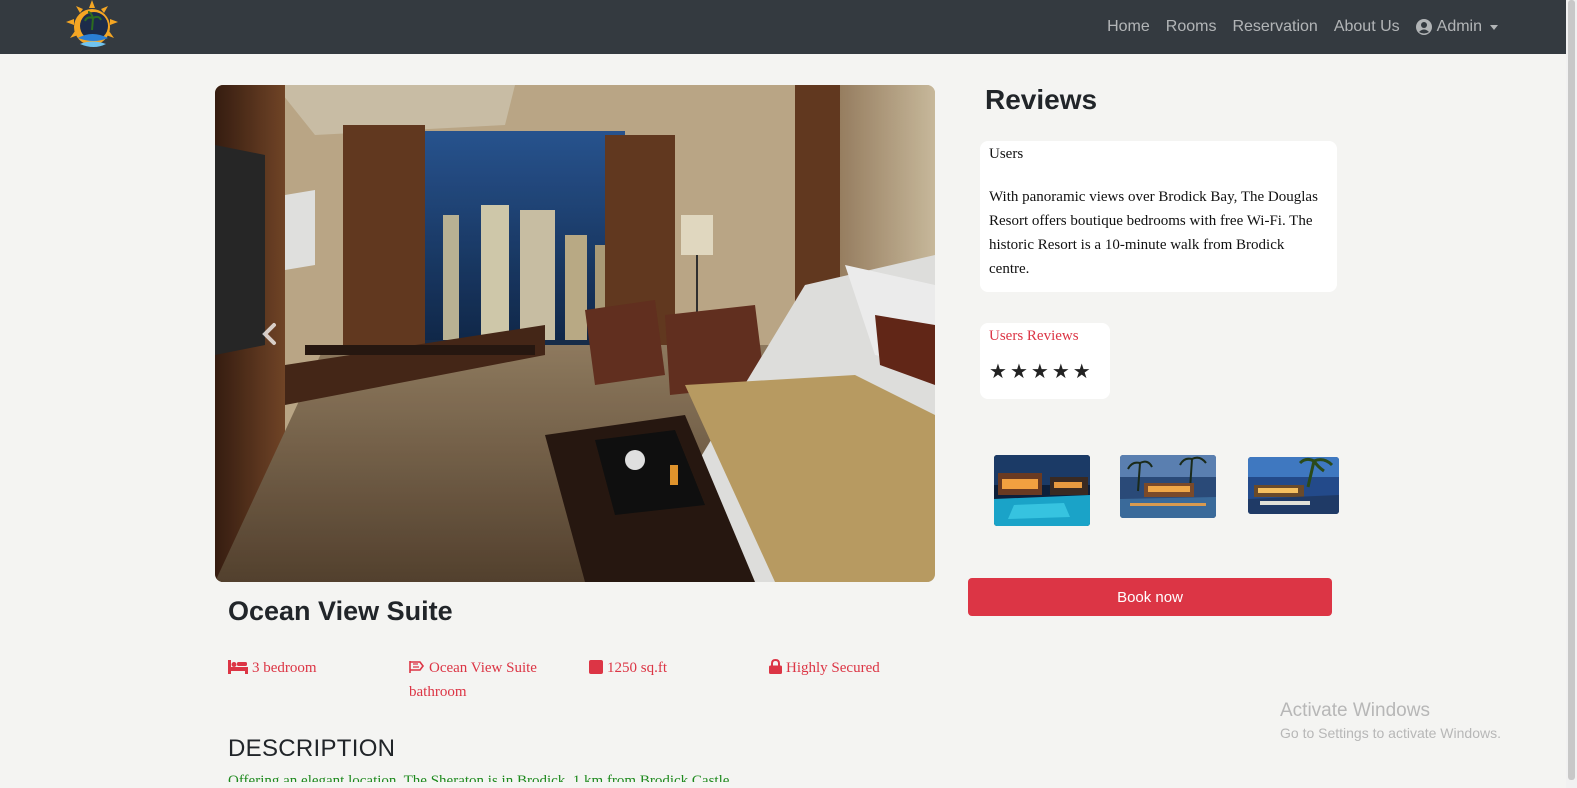 This screenshot has height=788, width=1577. I want to click on feature-bathroom: Ocean View Suite bathroom, so click(489, 680).